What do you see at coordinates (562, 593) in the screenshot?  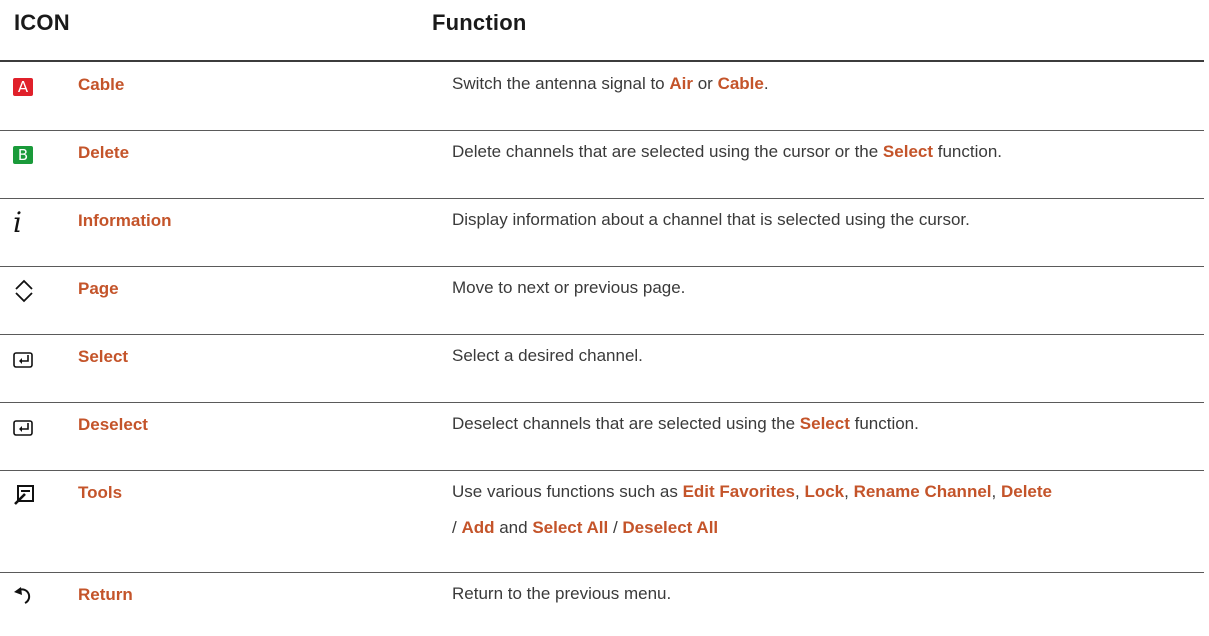 I see `row-description: Return to the previous menu.` at bounding box center [562, 593].